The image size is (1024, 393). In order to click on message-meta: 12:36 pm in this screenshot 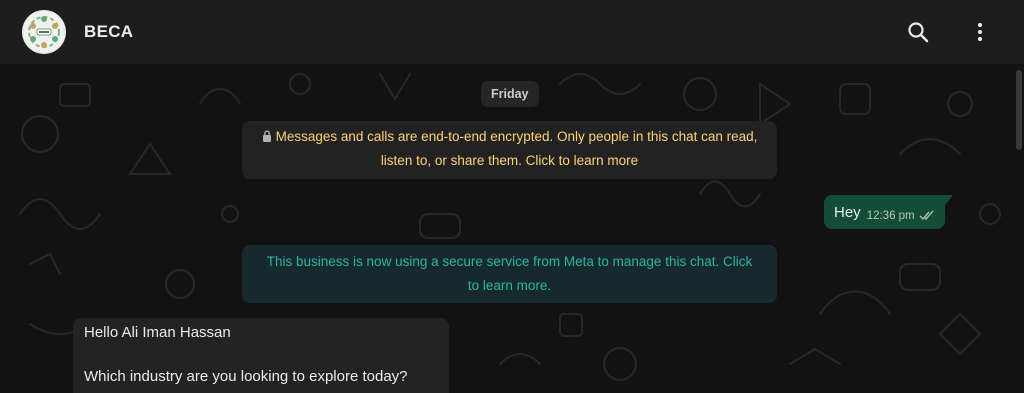, I will do `click(901, 216)`.